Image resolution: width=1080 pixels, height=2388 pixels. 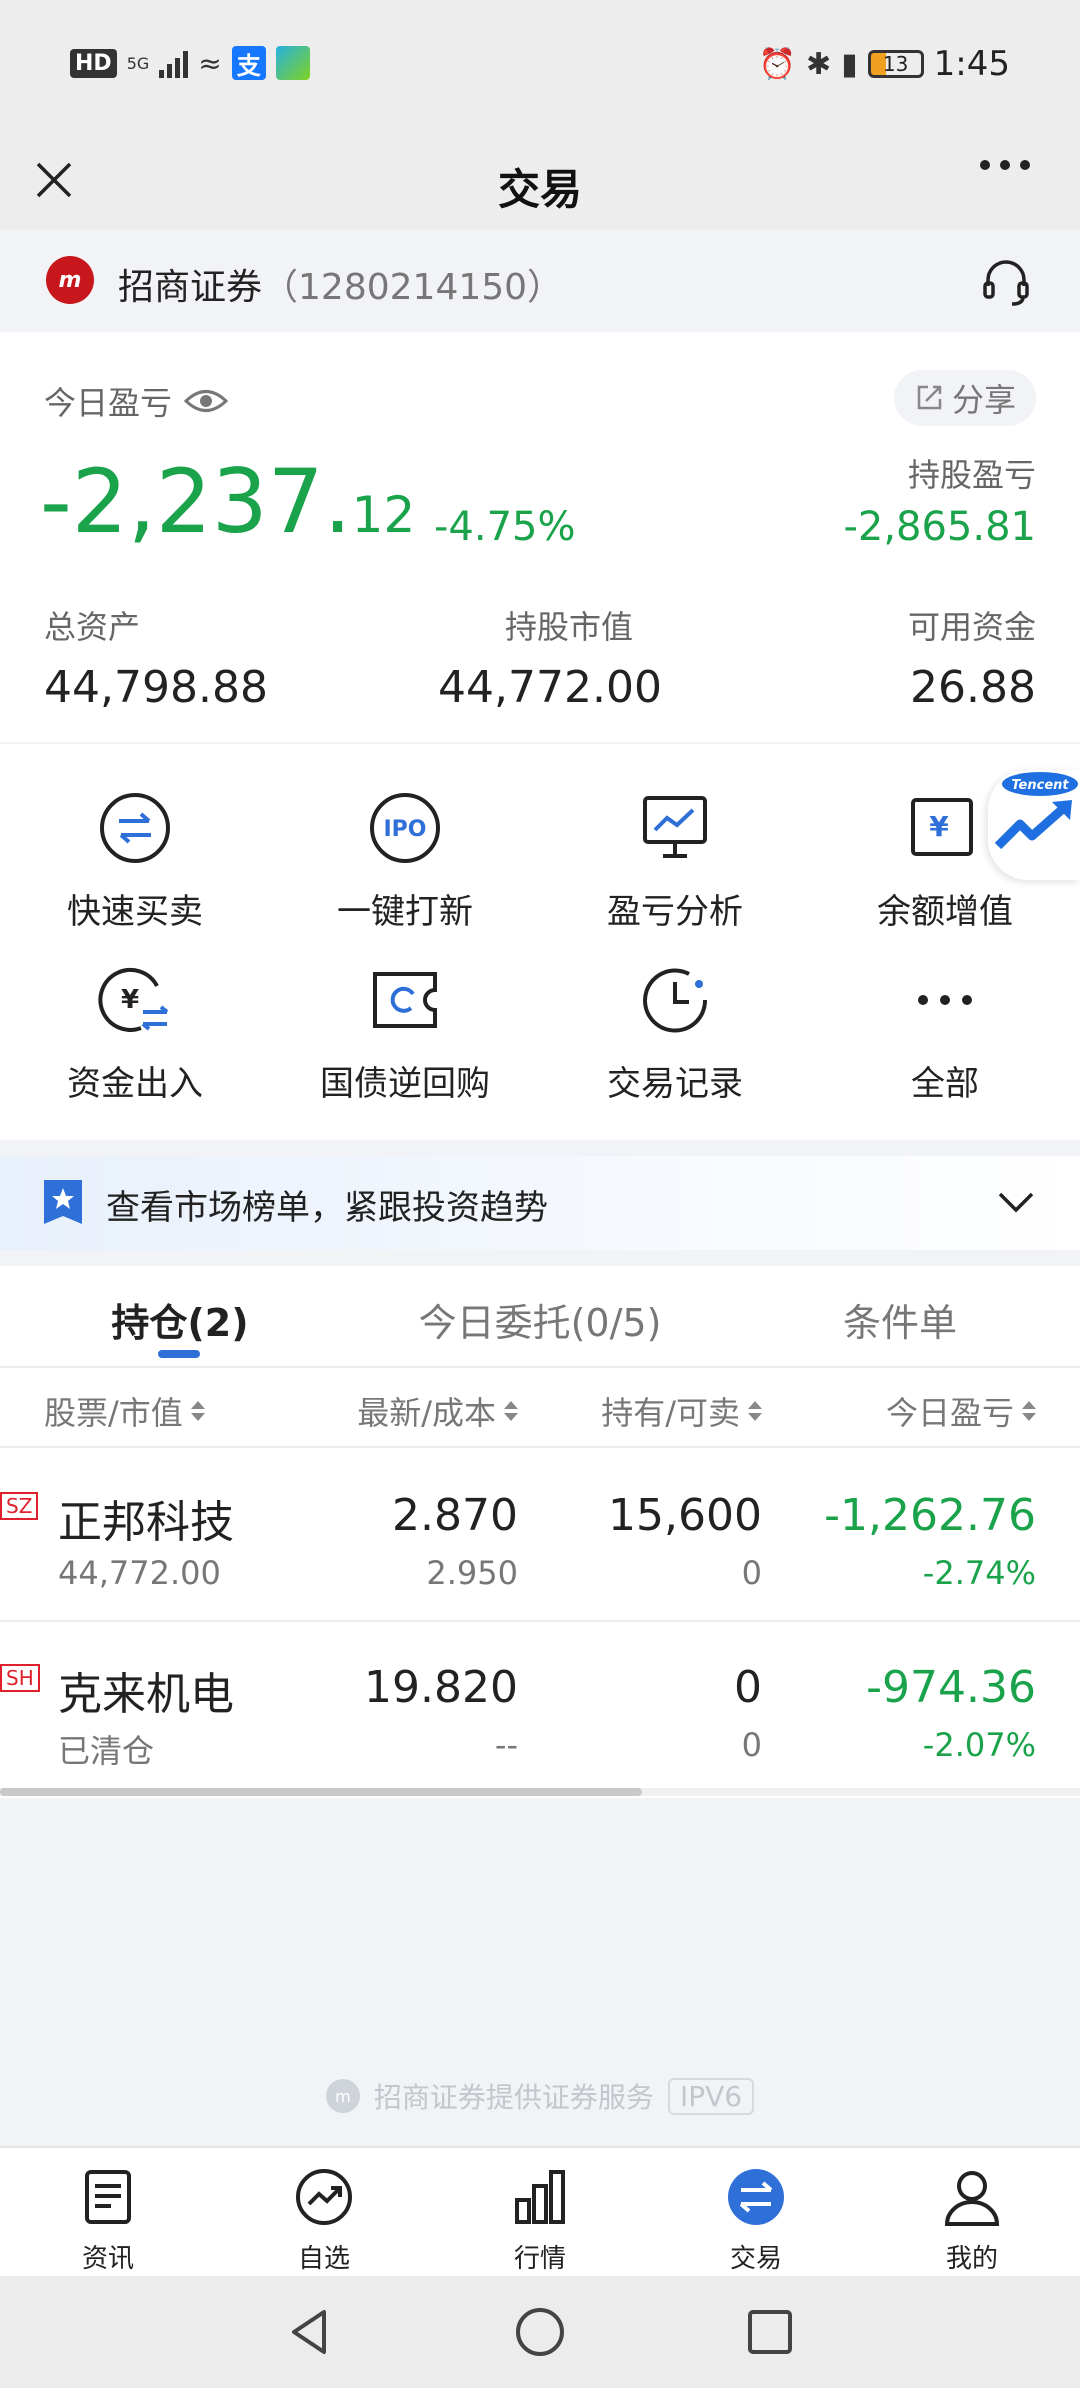 I want to click on alipay-icon: 支, so click(x=248, y=63).